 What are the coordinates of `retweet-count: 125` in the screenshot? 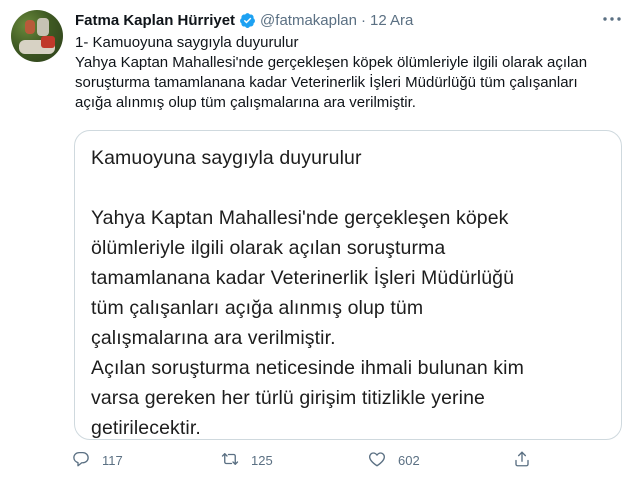 It's located at (262, 460).